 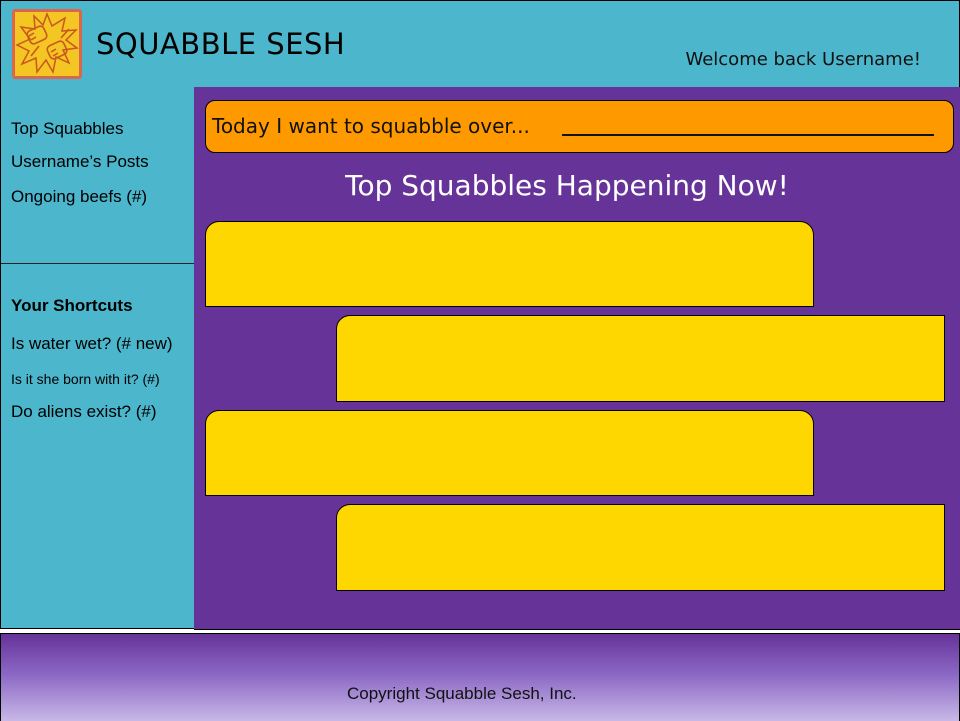 What do you see at coordinates (79, 197) in the screenshot?
I see `sidebar-item-ongoing-beefs: Ongoing beefs (#)` at bounding box center [79, 197].